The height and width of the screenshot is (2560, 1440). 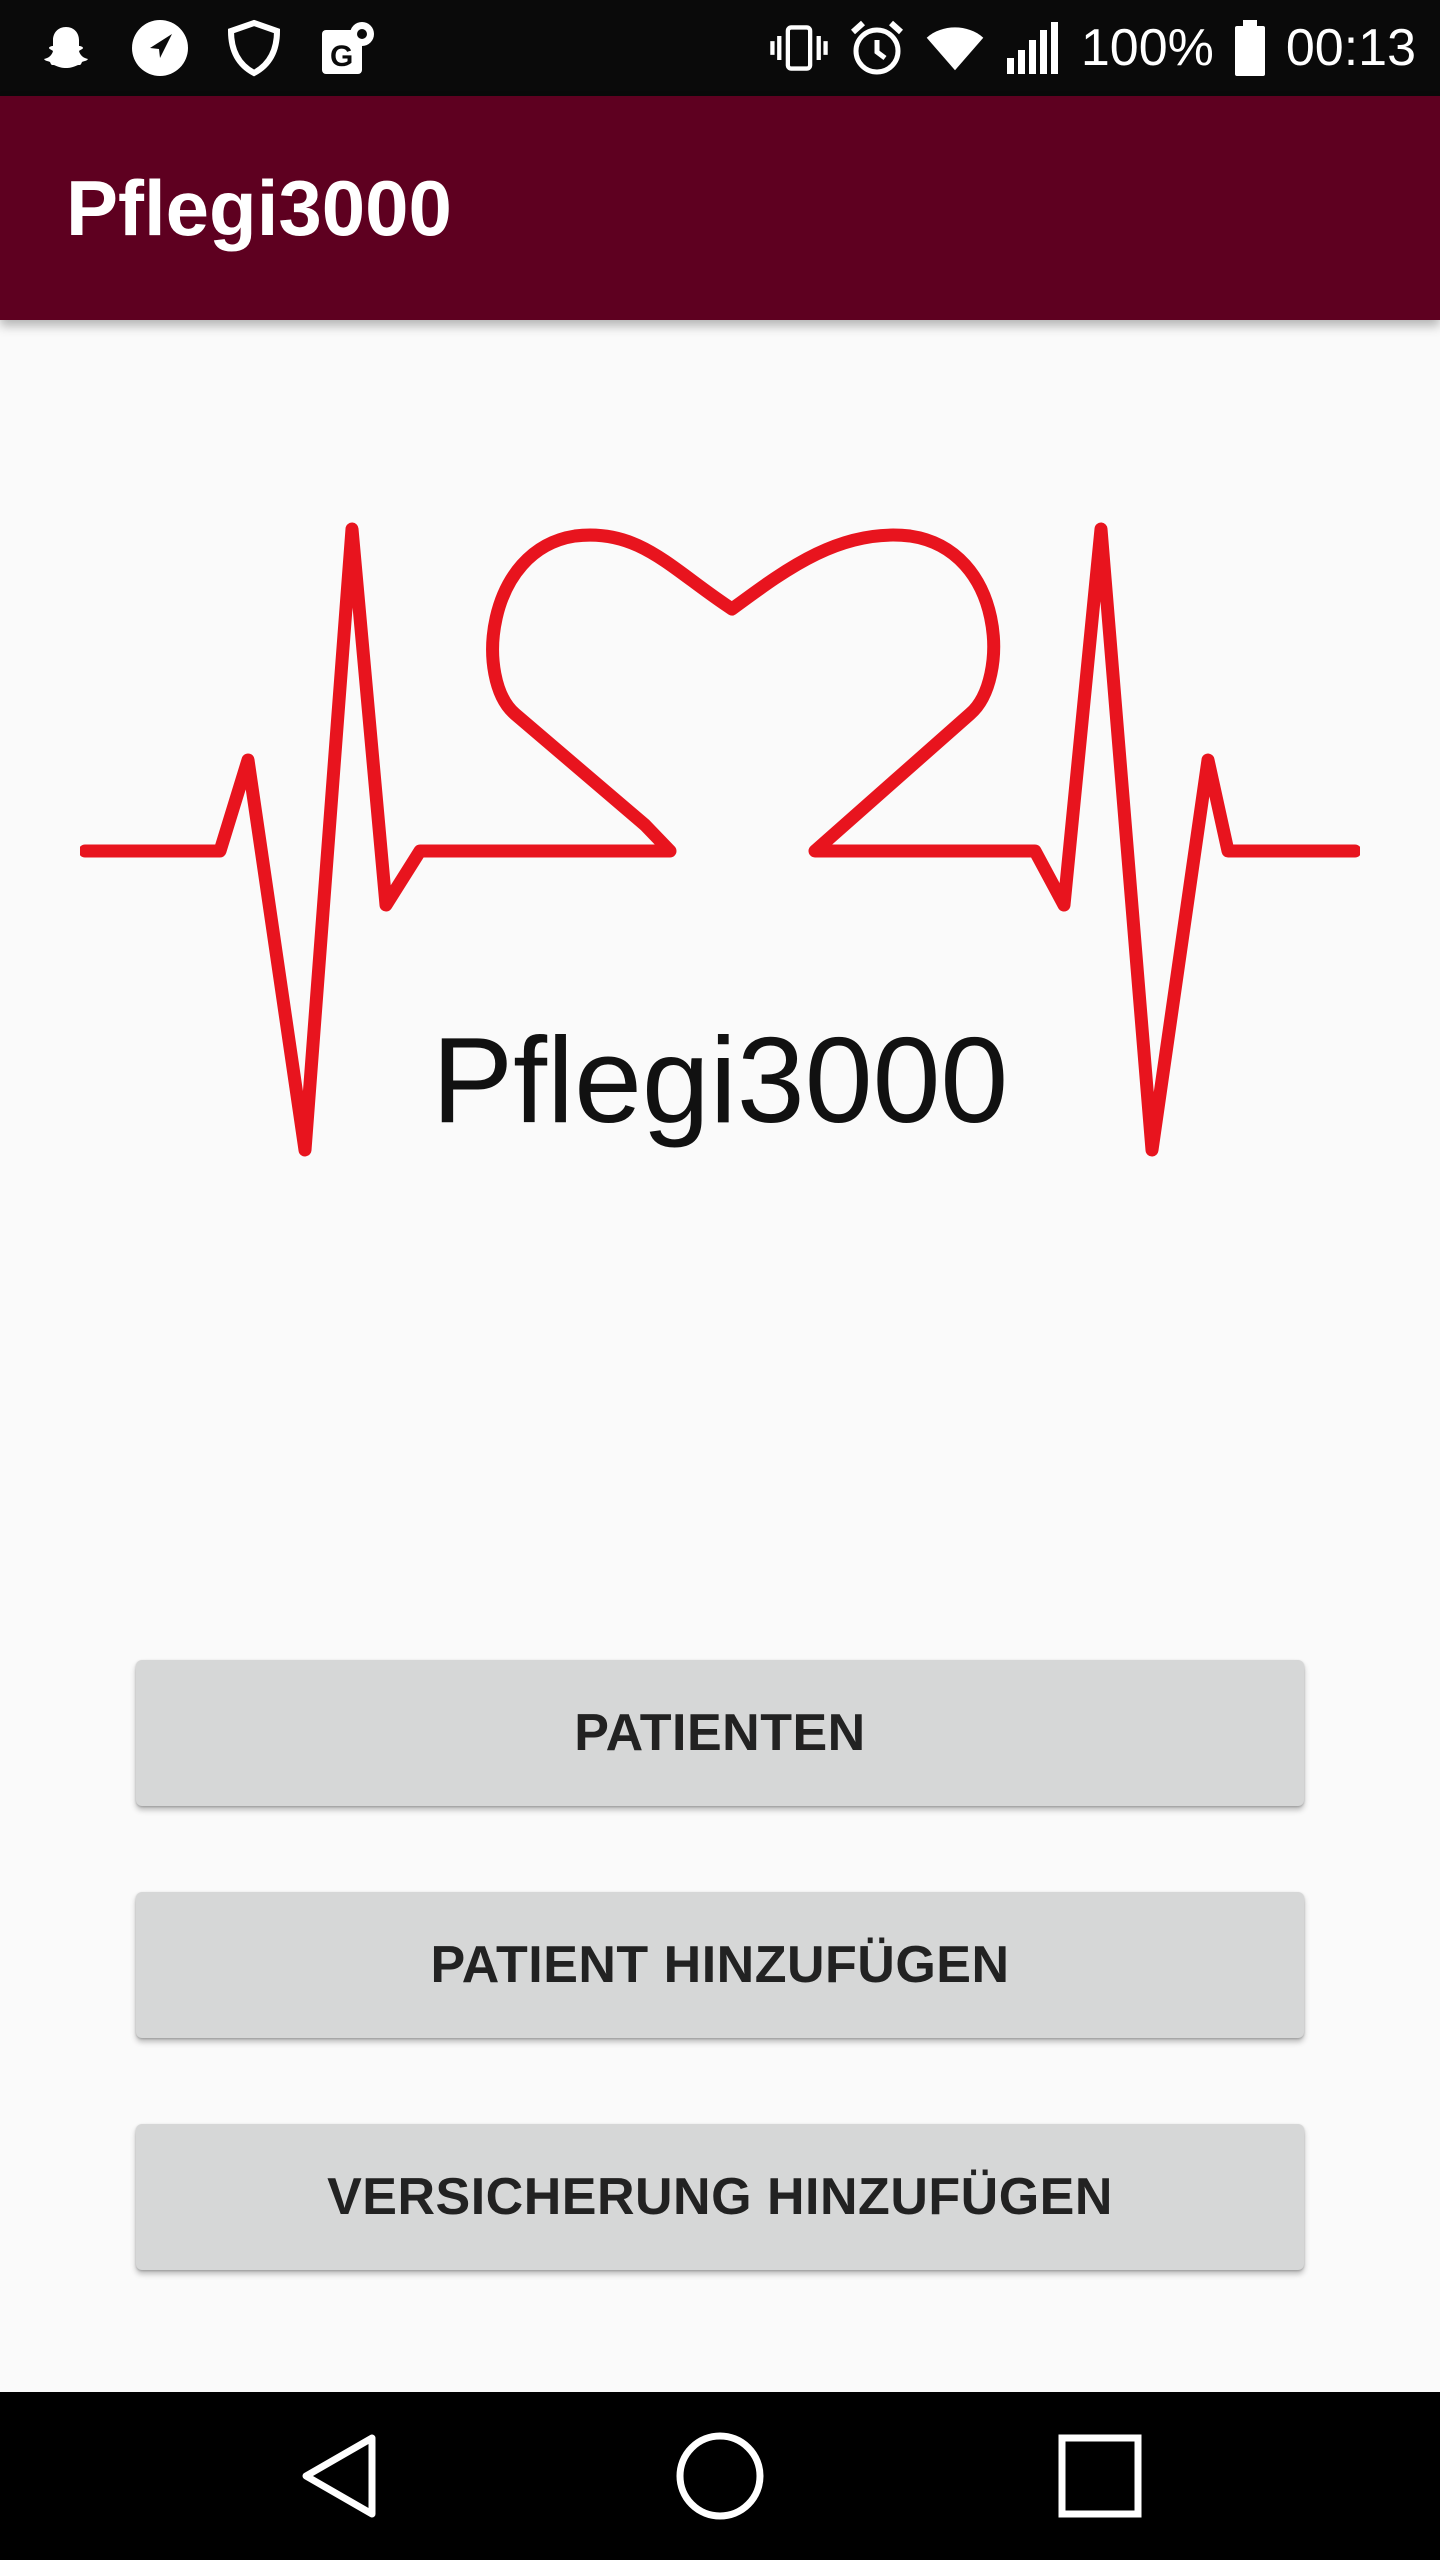 I want to click on status-bar: G 100% 00:13, so click(x=720, y=48).